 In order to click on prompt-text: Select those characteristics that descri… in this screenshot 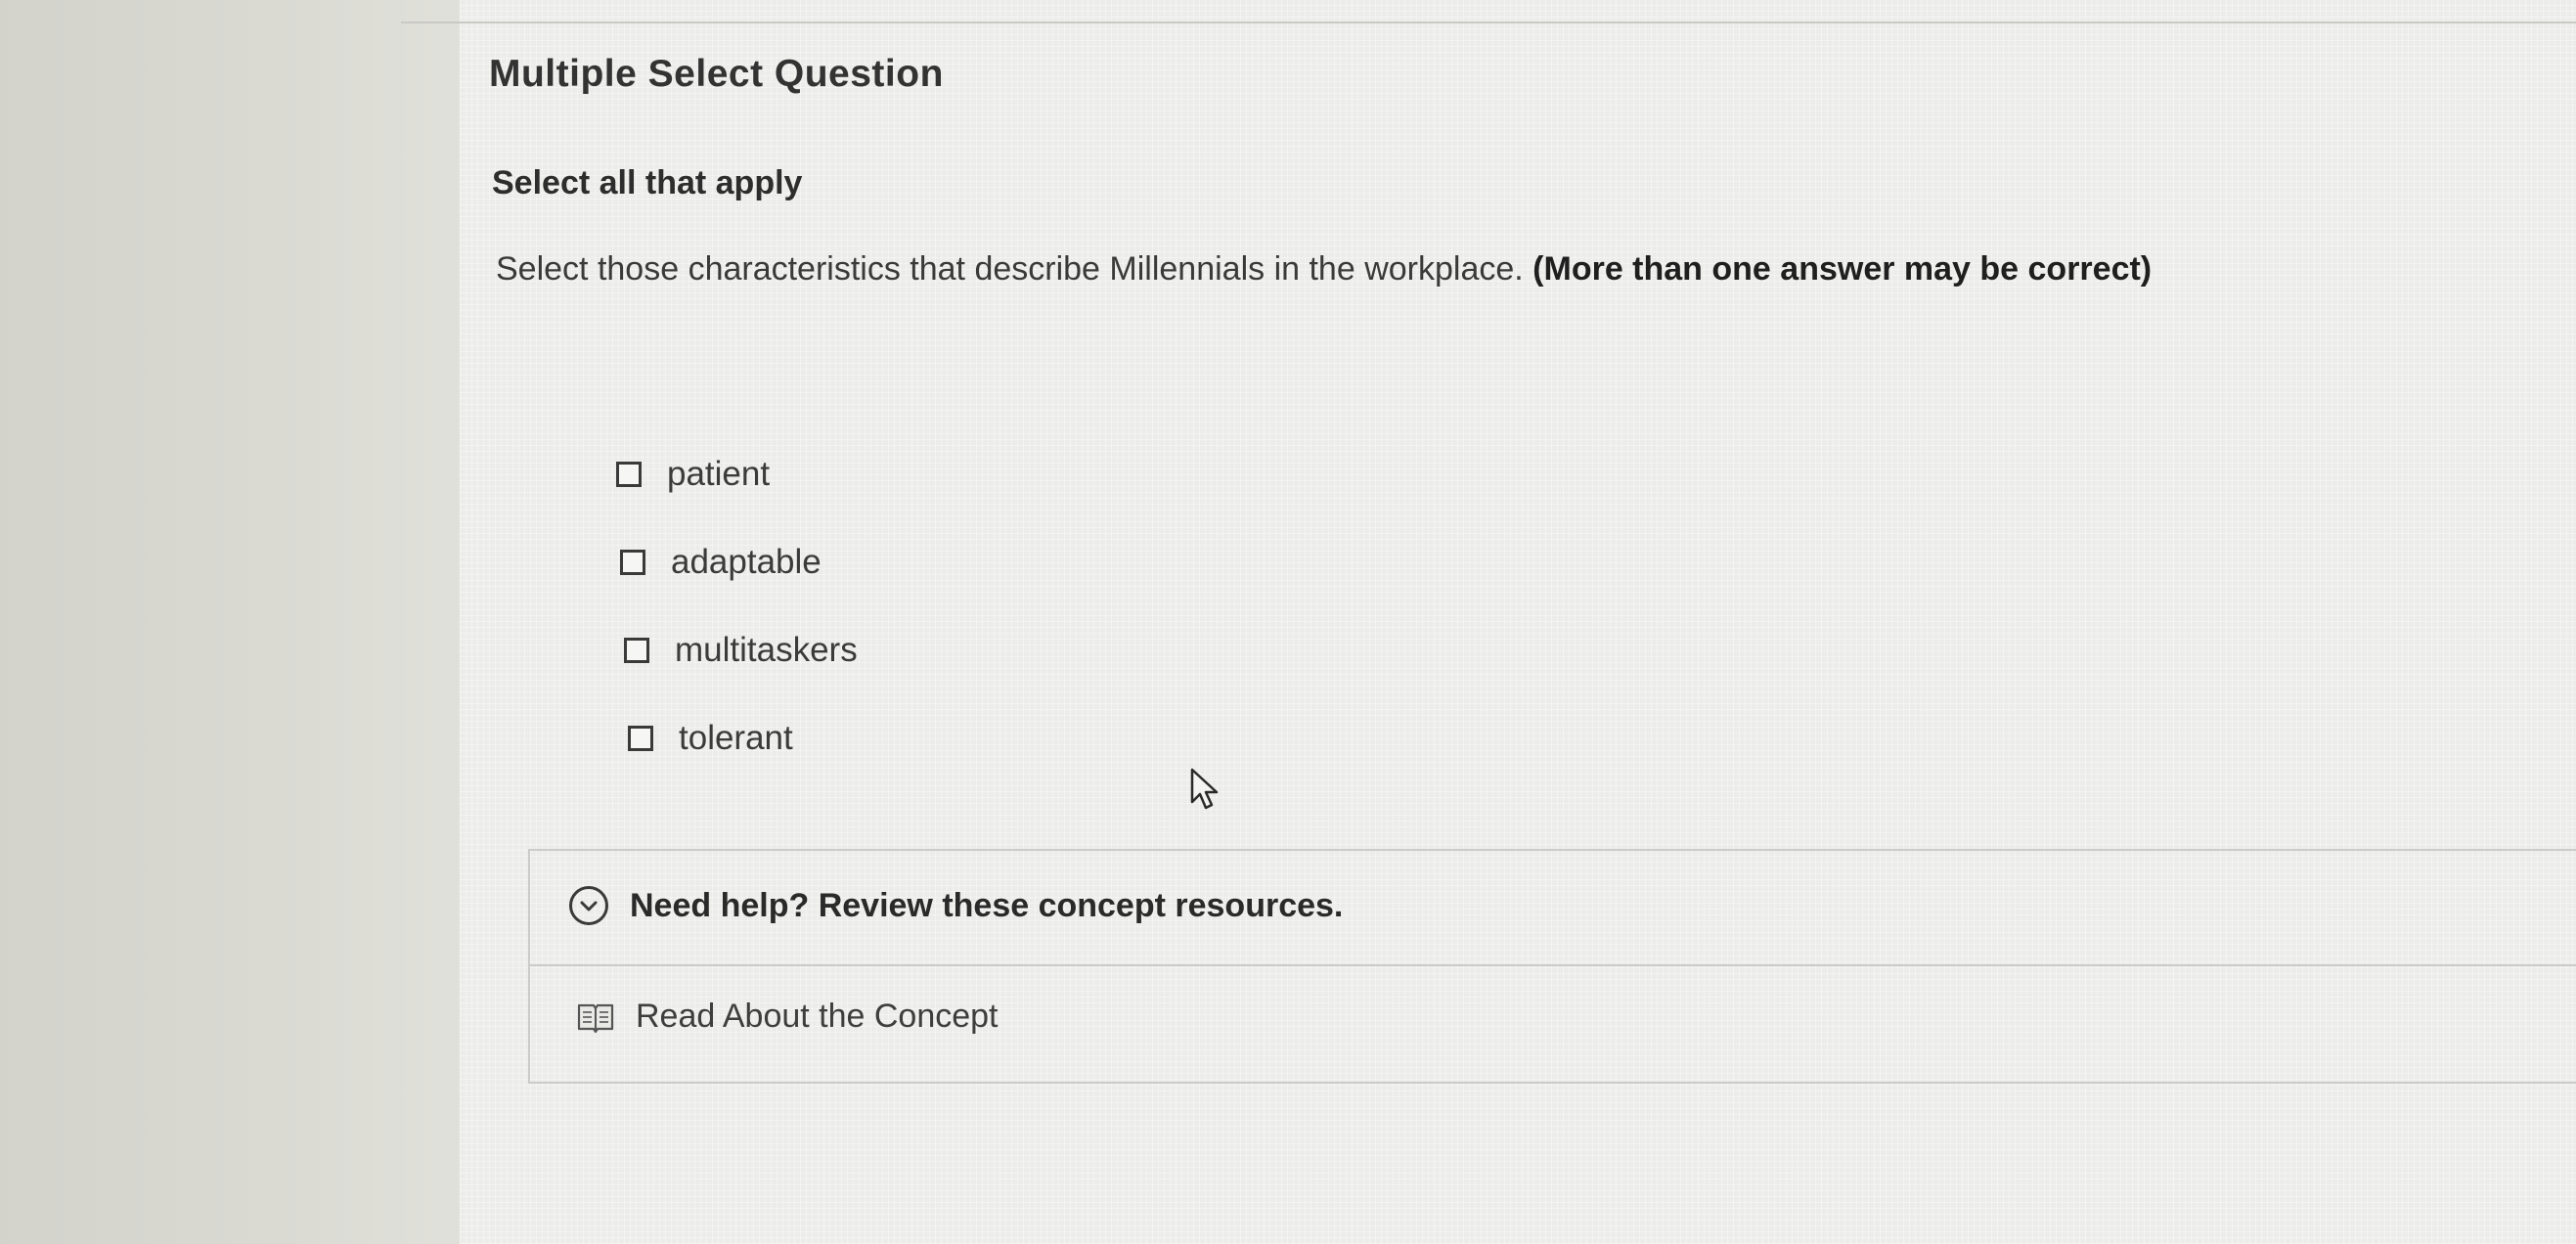, I will do `click(1014, 269)`.